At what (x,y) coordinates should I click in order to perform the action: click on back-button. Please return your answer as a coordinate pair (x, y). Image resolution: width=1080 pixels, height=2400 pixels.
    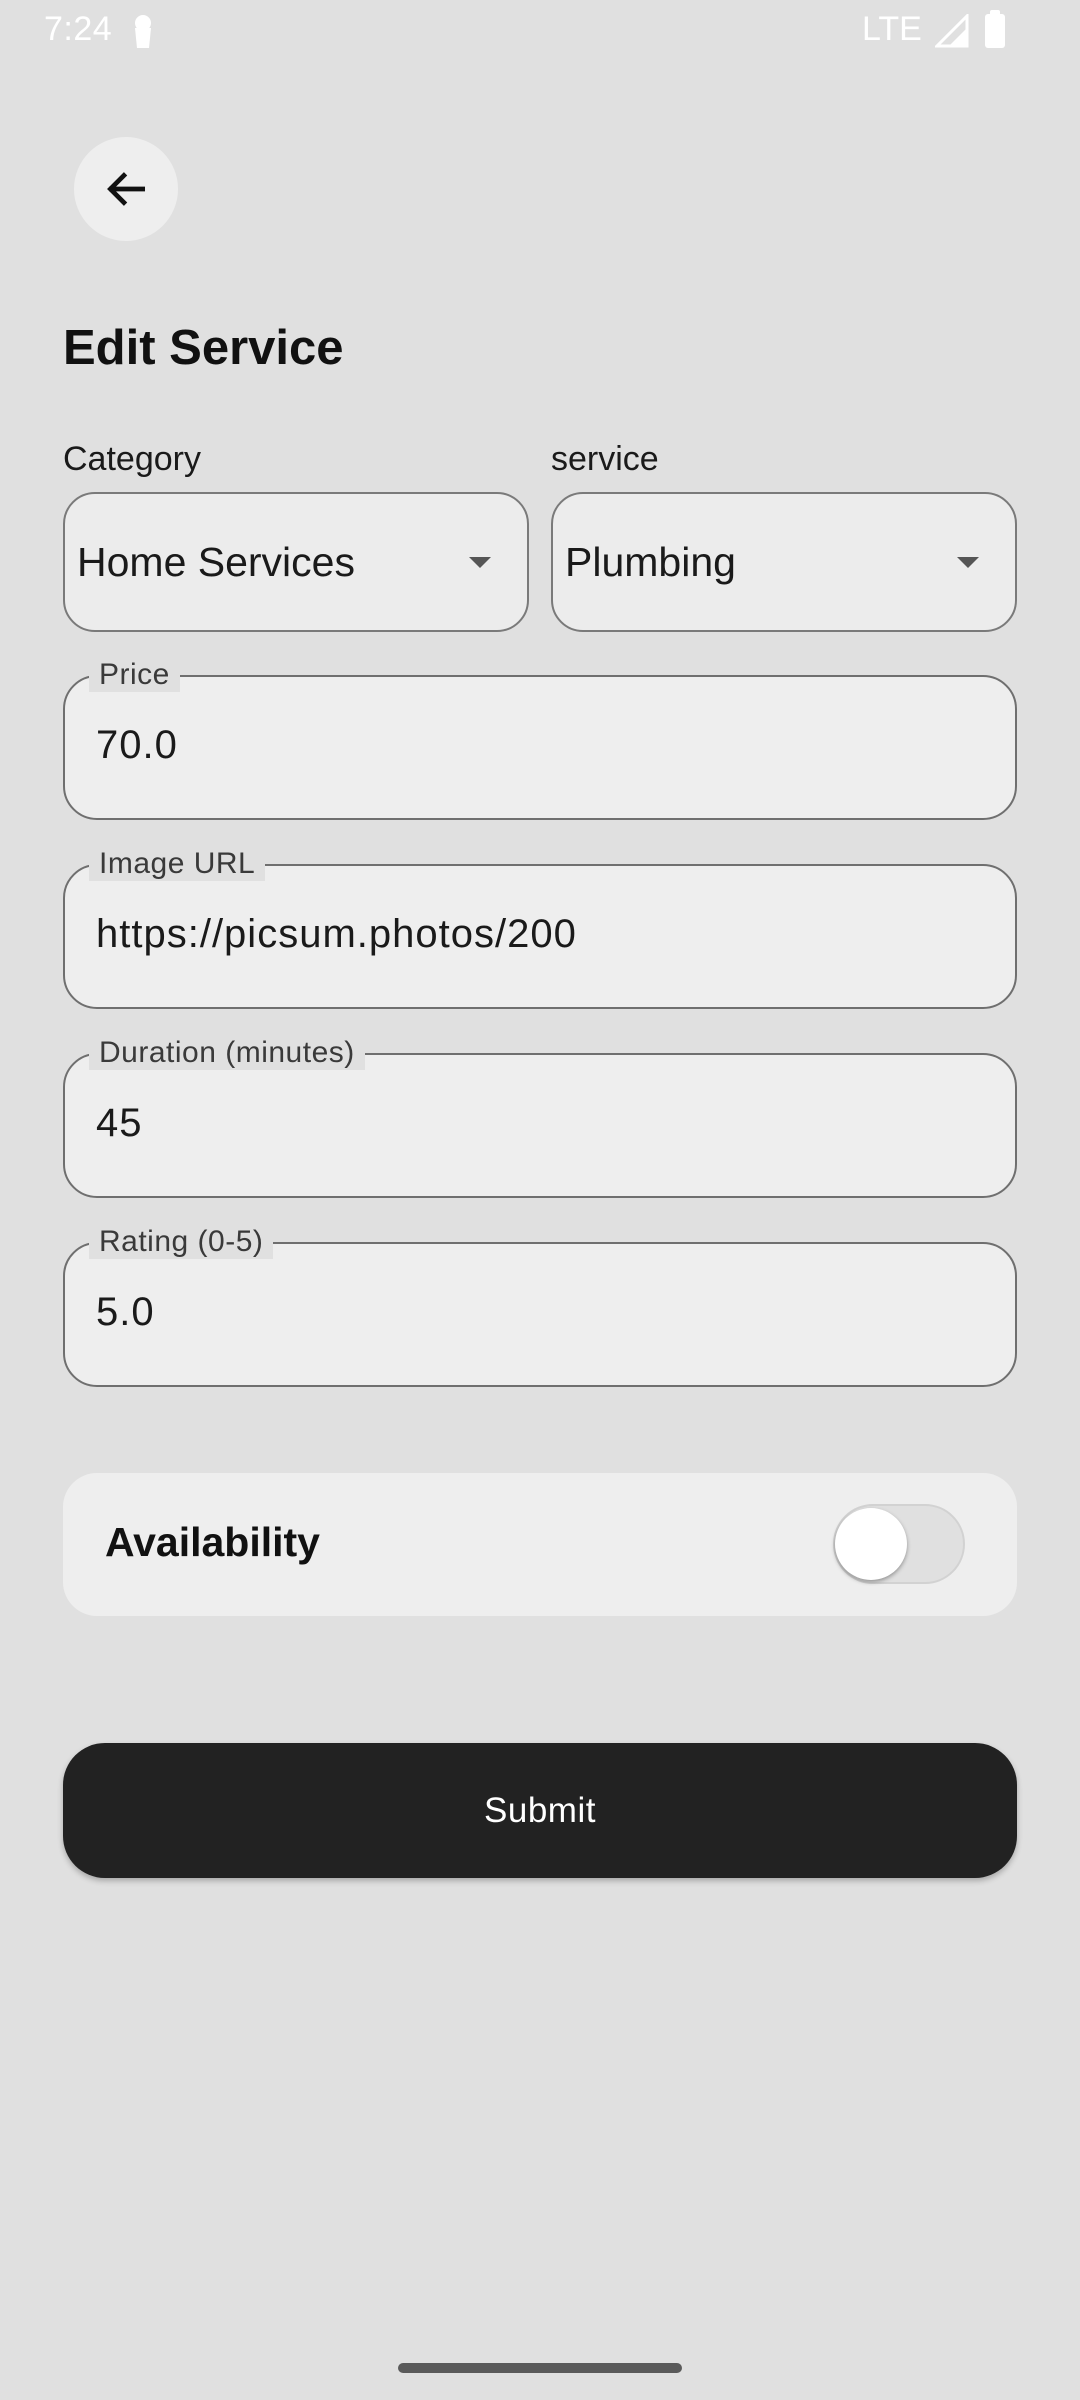
    Looking at the image, I should click on (126, 189).